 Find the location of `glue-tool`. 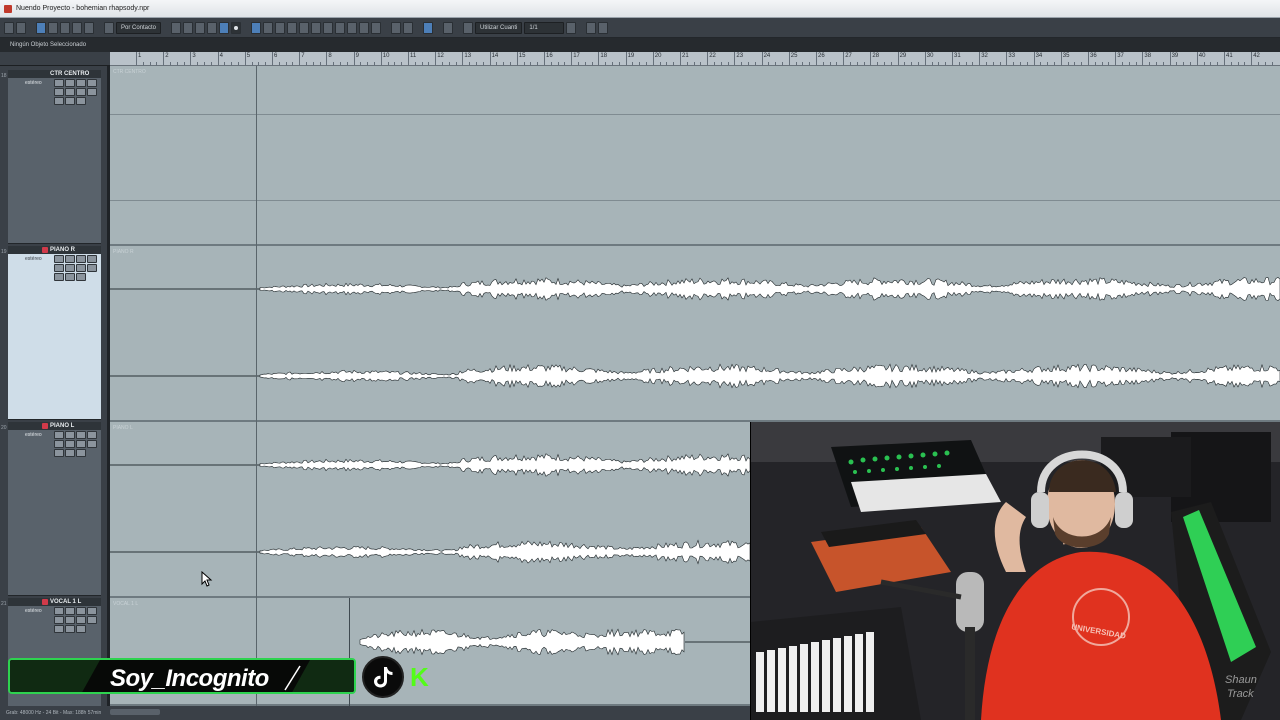

glue-tool is located at coordinates (292, 27).